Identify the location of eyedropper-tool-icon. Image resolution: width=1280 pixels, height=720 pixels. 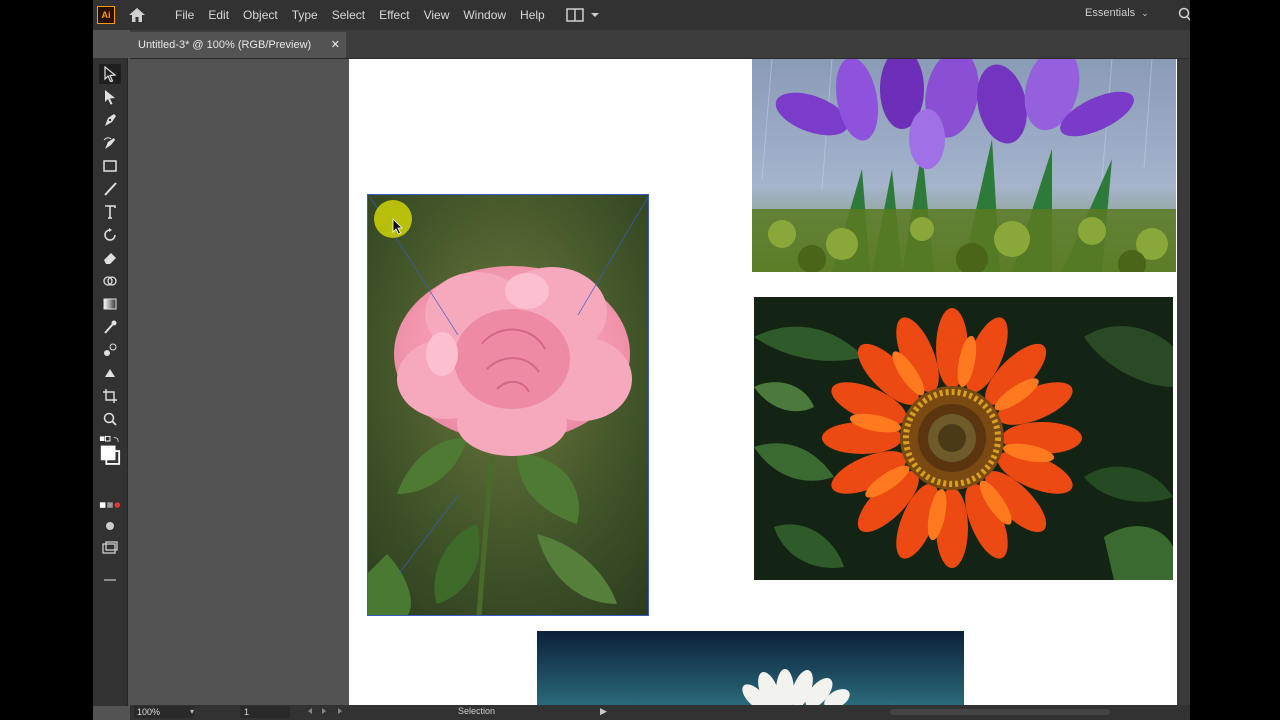
(110, 327).